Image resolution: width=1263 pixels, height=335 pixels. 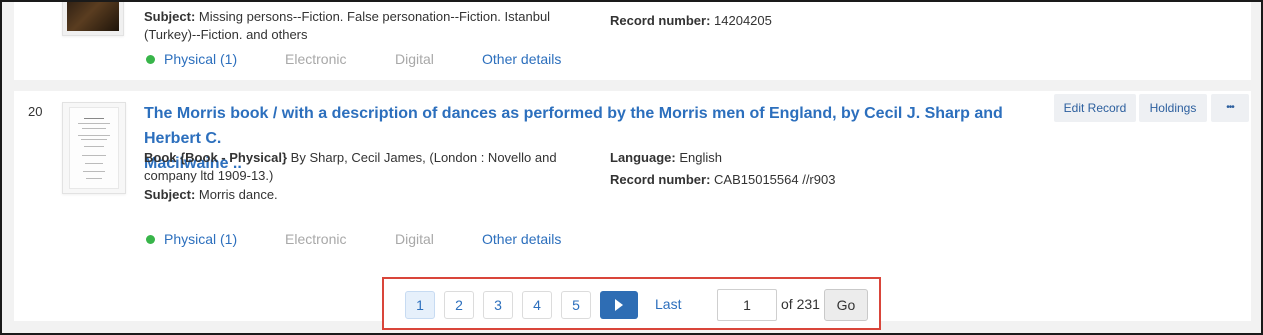 What do you see at coordinates (238, 194) in the screenshot?
I see `subject-value: Morris dance.` at bounding box center [238, 194].